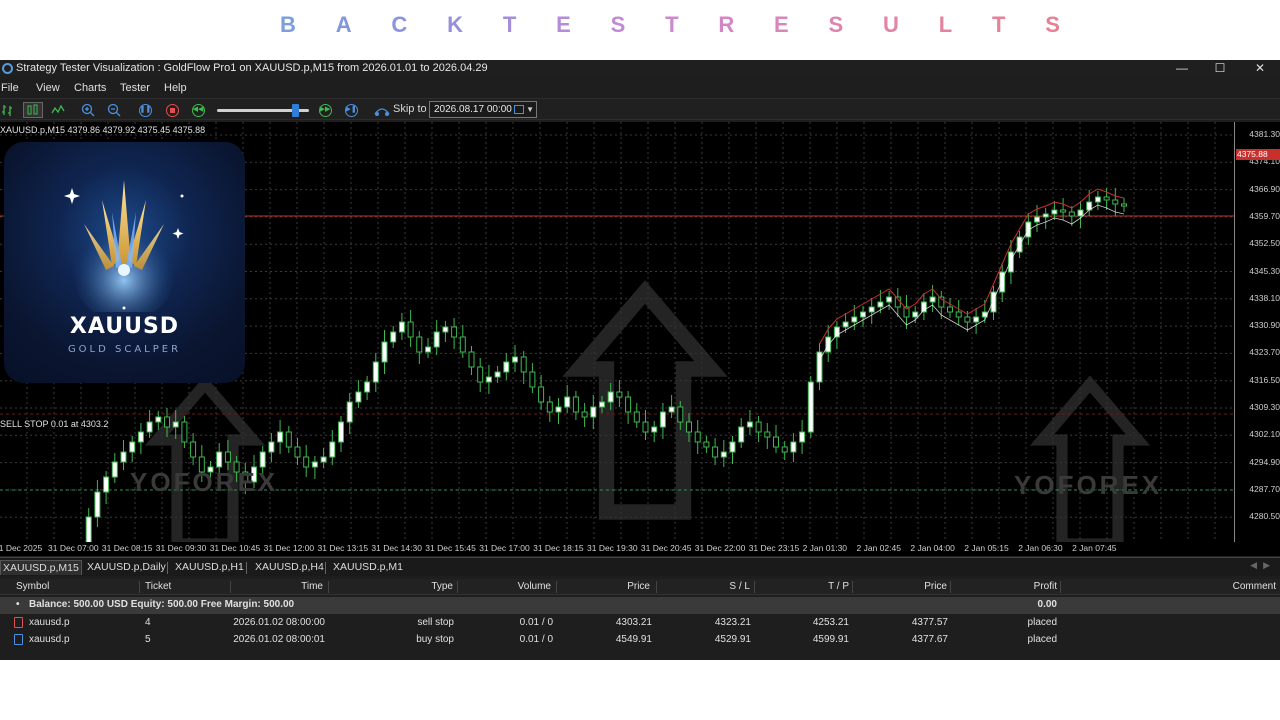 The image size is (1280, 720). I want to click on col-type: Type, so click(442, 586).